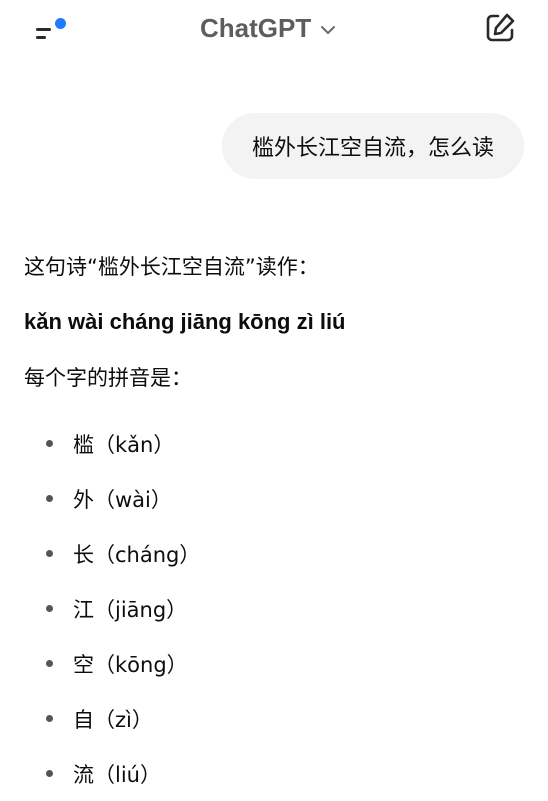 This screenshot has width=548, height=801. Describe the element at coordinates (328, 30) in the screenshot. I see `chevron-down-icon` at that location.